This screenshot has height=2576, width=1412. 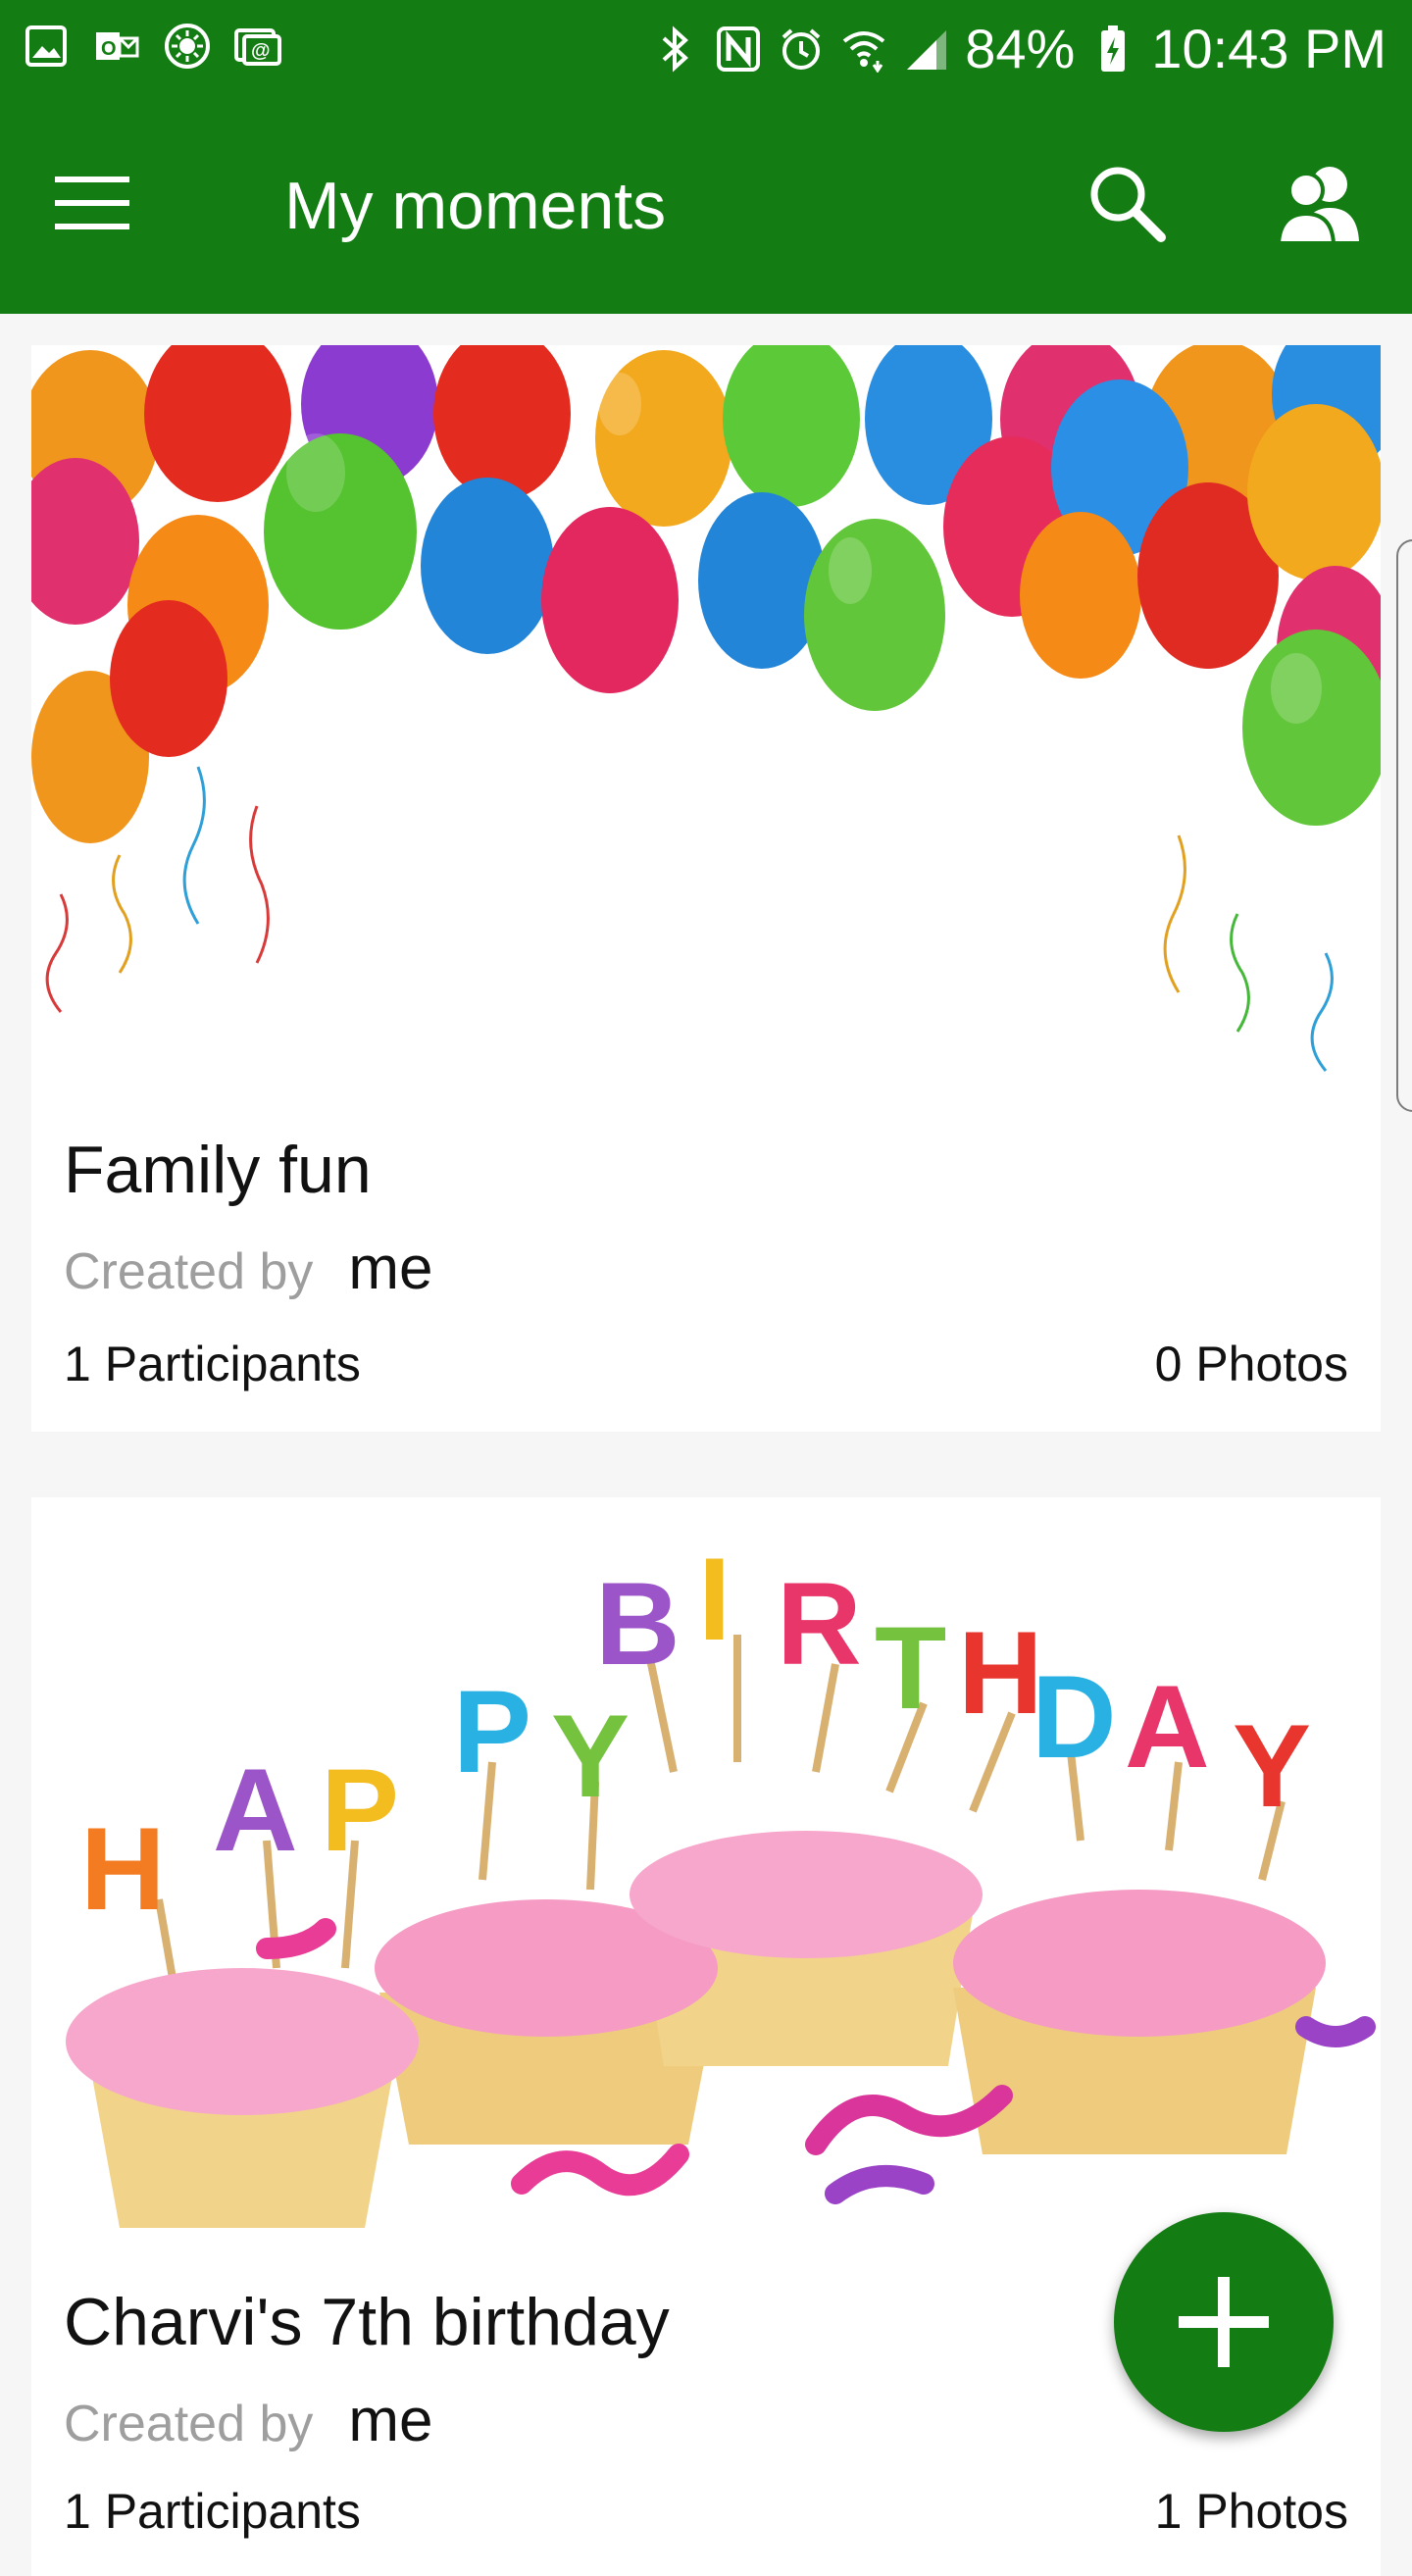 I want to click on search-icon, so click(x=1128, y=205).